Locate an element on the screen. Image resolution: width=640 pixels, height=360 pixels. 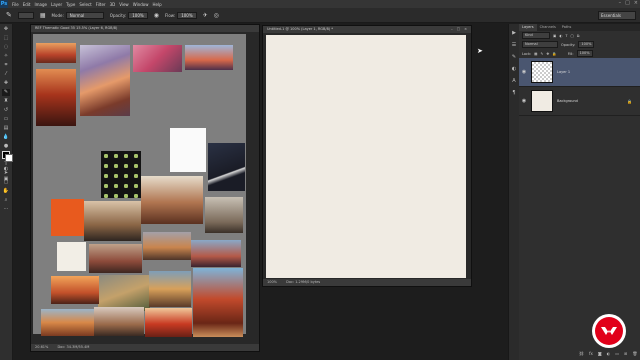
history-brush-tool-icon: ↺ is located at coordinates (6, 110).